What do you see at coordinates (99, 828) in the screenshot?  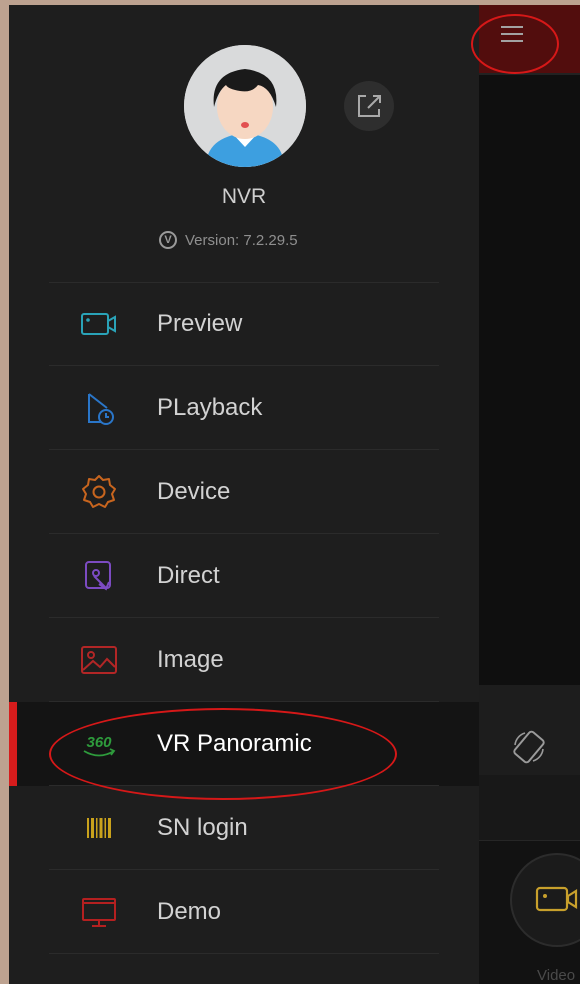 I see `barcode-icon` at bounding box center [99, 828].